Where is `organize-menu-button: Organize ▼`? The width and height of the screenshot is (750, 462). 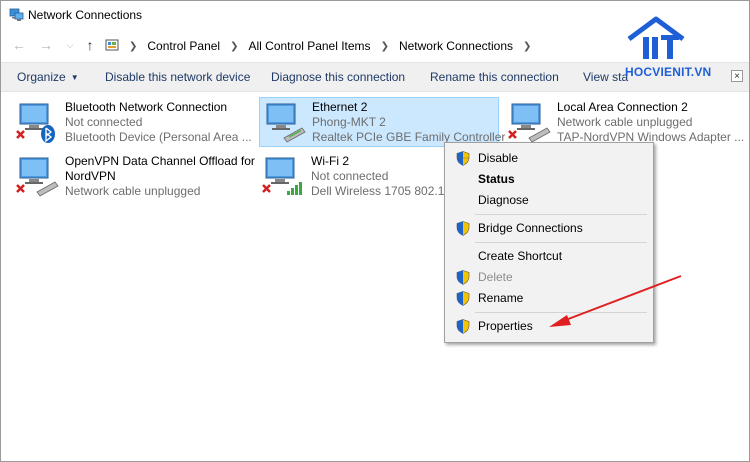 organize-menu-button: Organize ▼ is located at coordinates (48, 77).